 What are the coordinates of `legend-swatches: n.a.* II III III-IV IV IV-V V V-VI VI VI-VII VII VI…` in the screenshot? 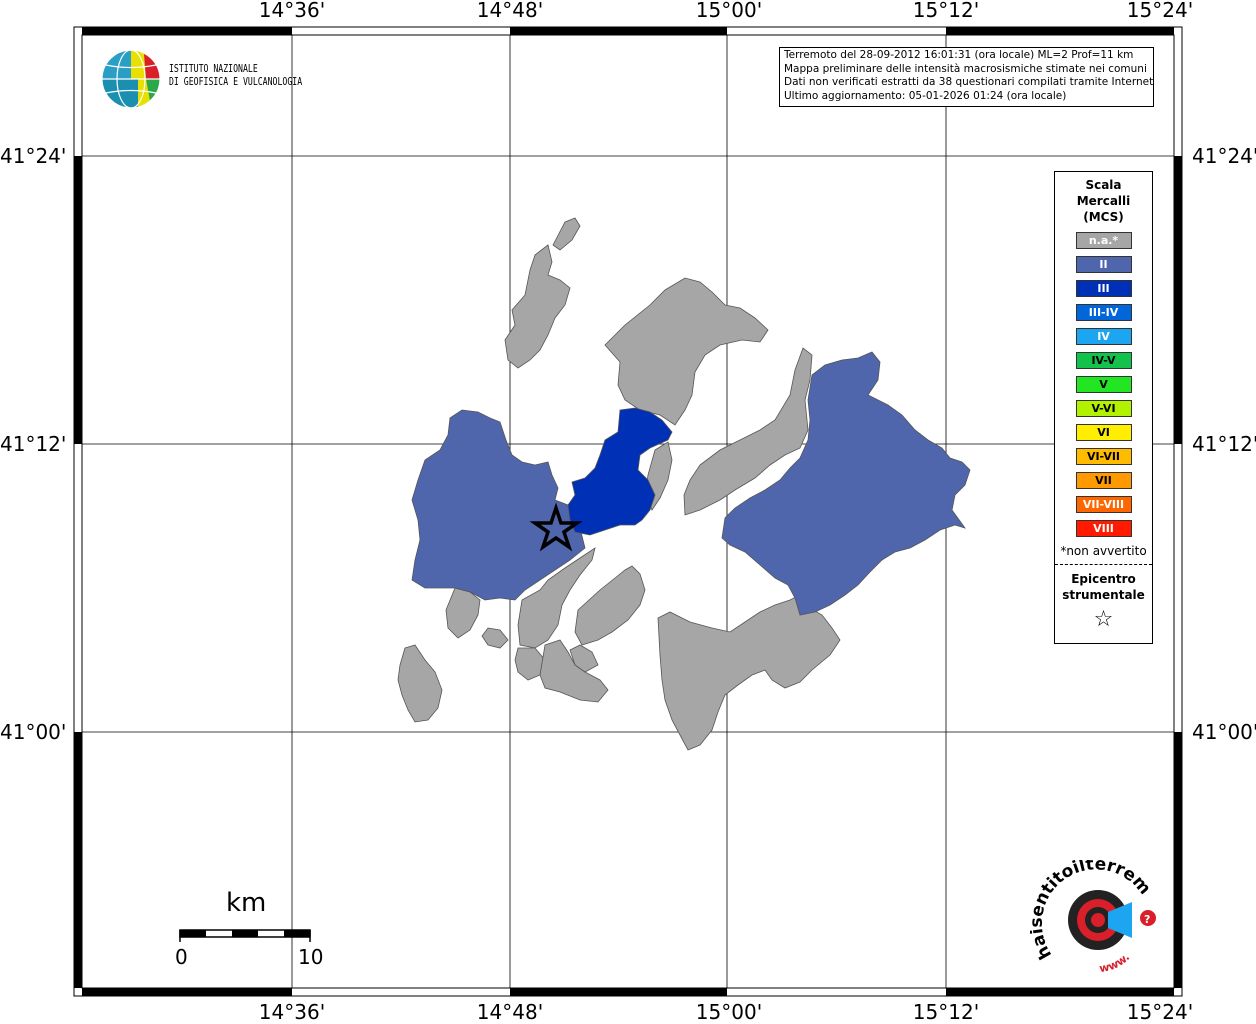 It's located at (1103, 384).